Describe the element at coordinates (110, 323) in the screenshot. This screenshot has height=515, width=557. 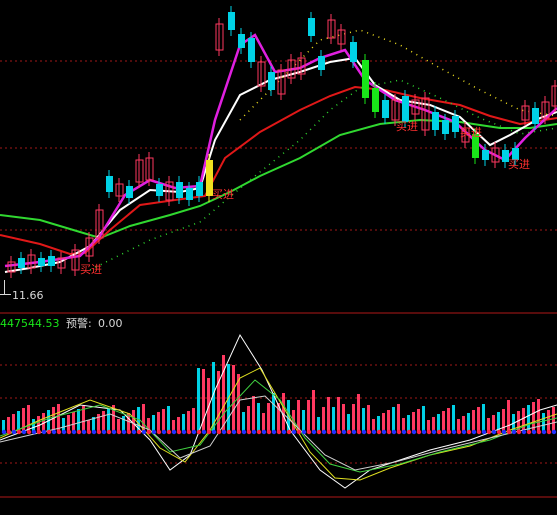
I see `warning-value: 0.00` at that location.